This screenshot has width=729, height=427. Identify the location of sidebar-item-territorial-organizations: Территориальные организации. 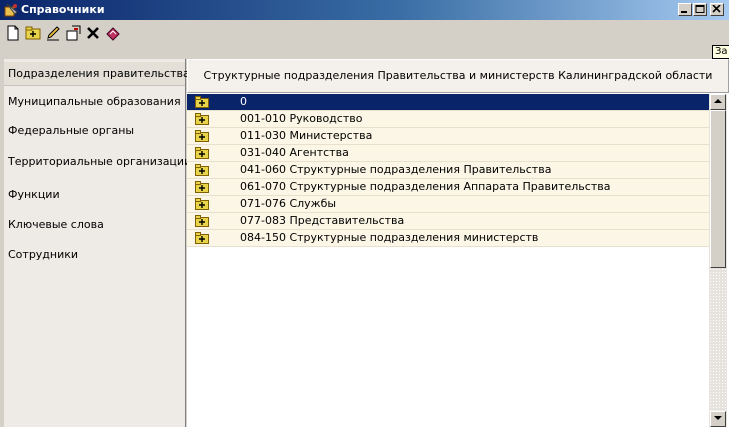
(97, 162).